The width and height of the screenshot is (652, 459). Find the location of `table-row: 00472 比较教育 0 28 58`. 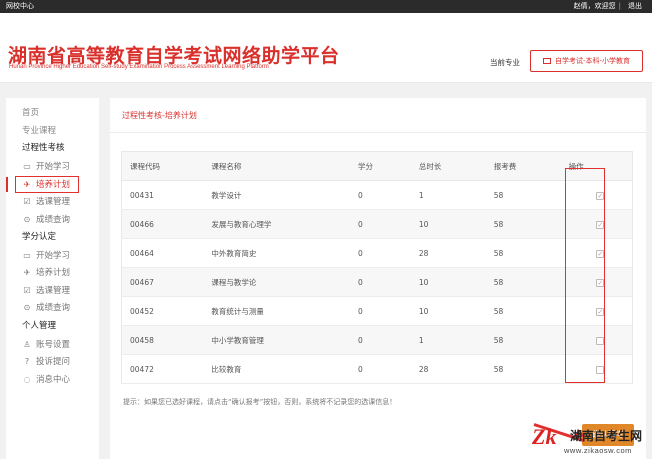

table-row: 00472 比较教育 0 28 58 is located at coordinates (377, 369).